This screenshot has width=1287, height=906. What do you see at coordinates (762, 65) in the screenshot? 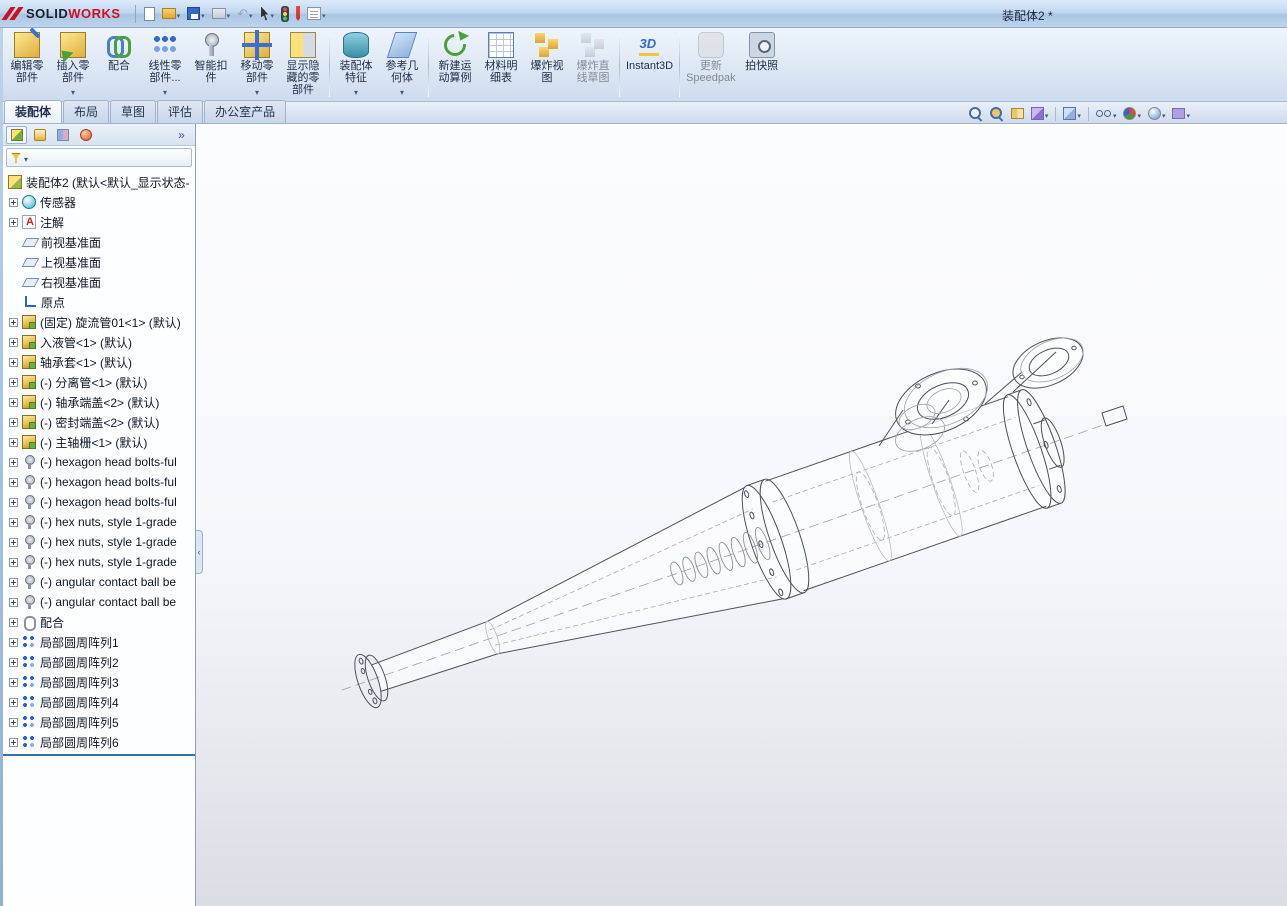
I see `ribbon-button-take-snapshot: 拍快照` at bounding box center [762, 65].